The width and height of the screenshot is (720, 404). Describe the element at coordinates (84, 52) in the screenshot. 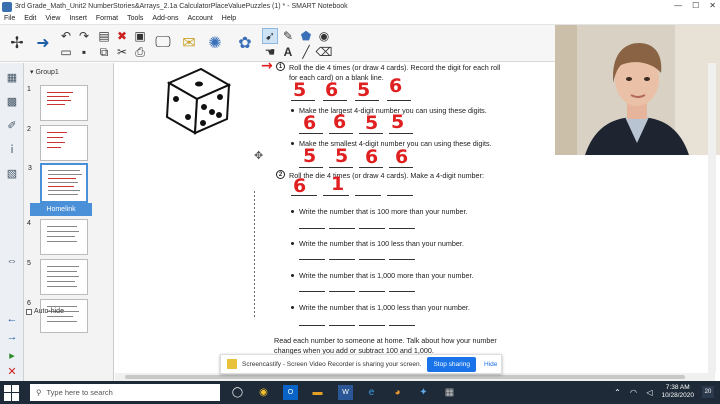

I see `save-icon: ▪` at that location.